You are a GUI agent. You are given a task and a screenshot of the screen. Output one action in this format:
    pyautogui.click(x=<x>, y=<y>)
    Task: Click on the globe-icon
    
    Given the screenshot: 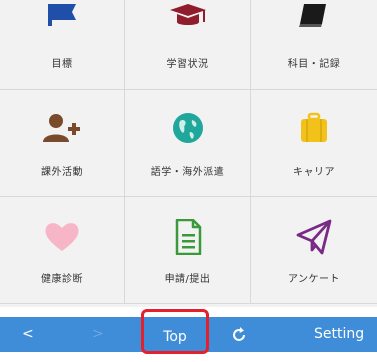 What is the action you would take?
    pyautogui.click(x=187, y=128)
    